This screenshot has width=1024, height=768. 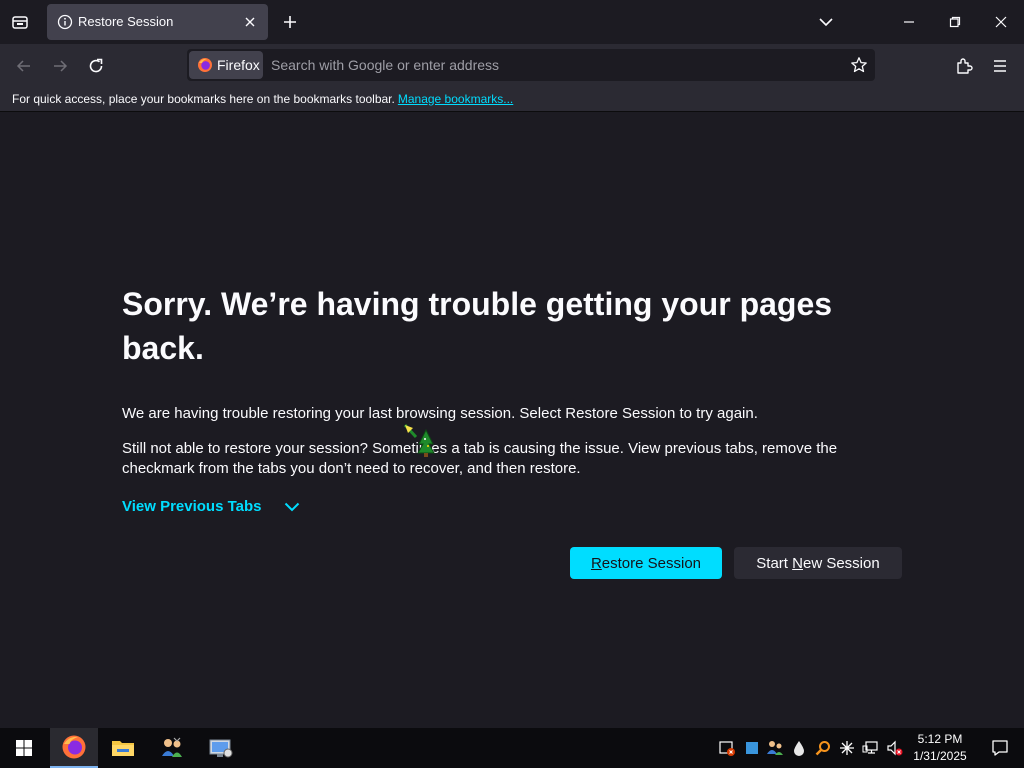 I want to click on taskbar-system-manager, so click(x=221, y=748).